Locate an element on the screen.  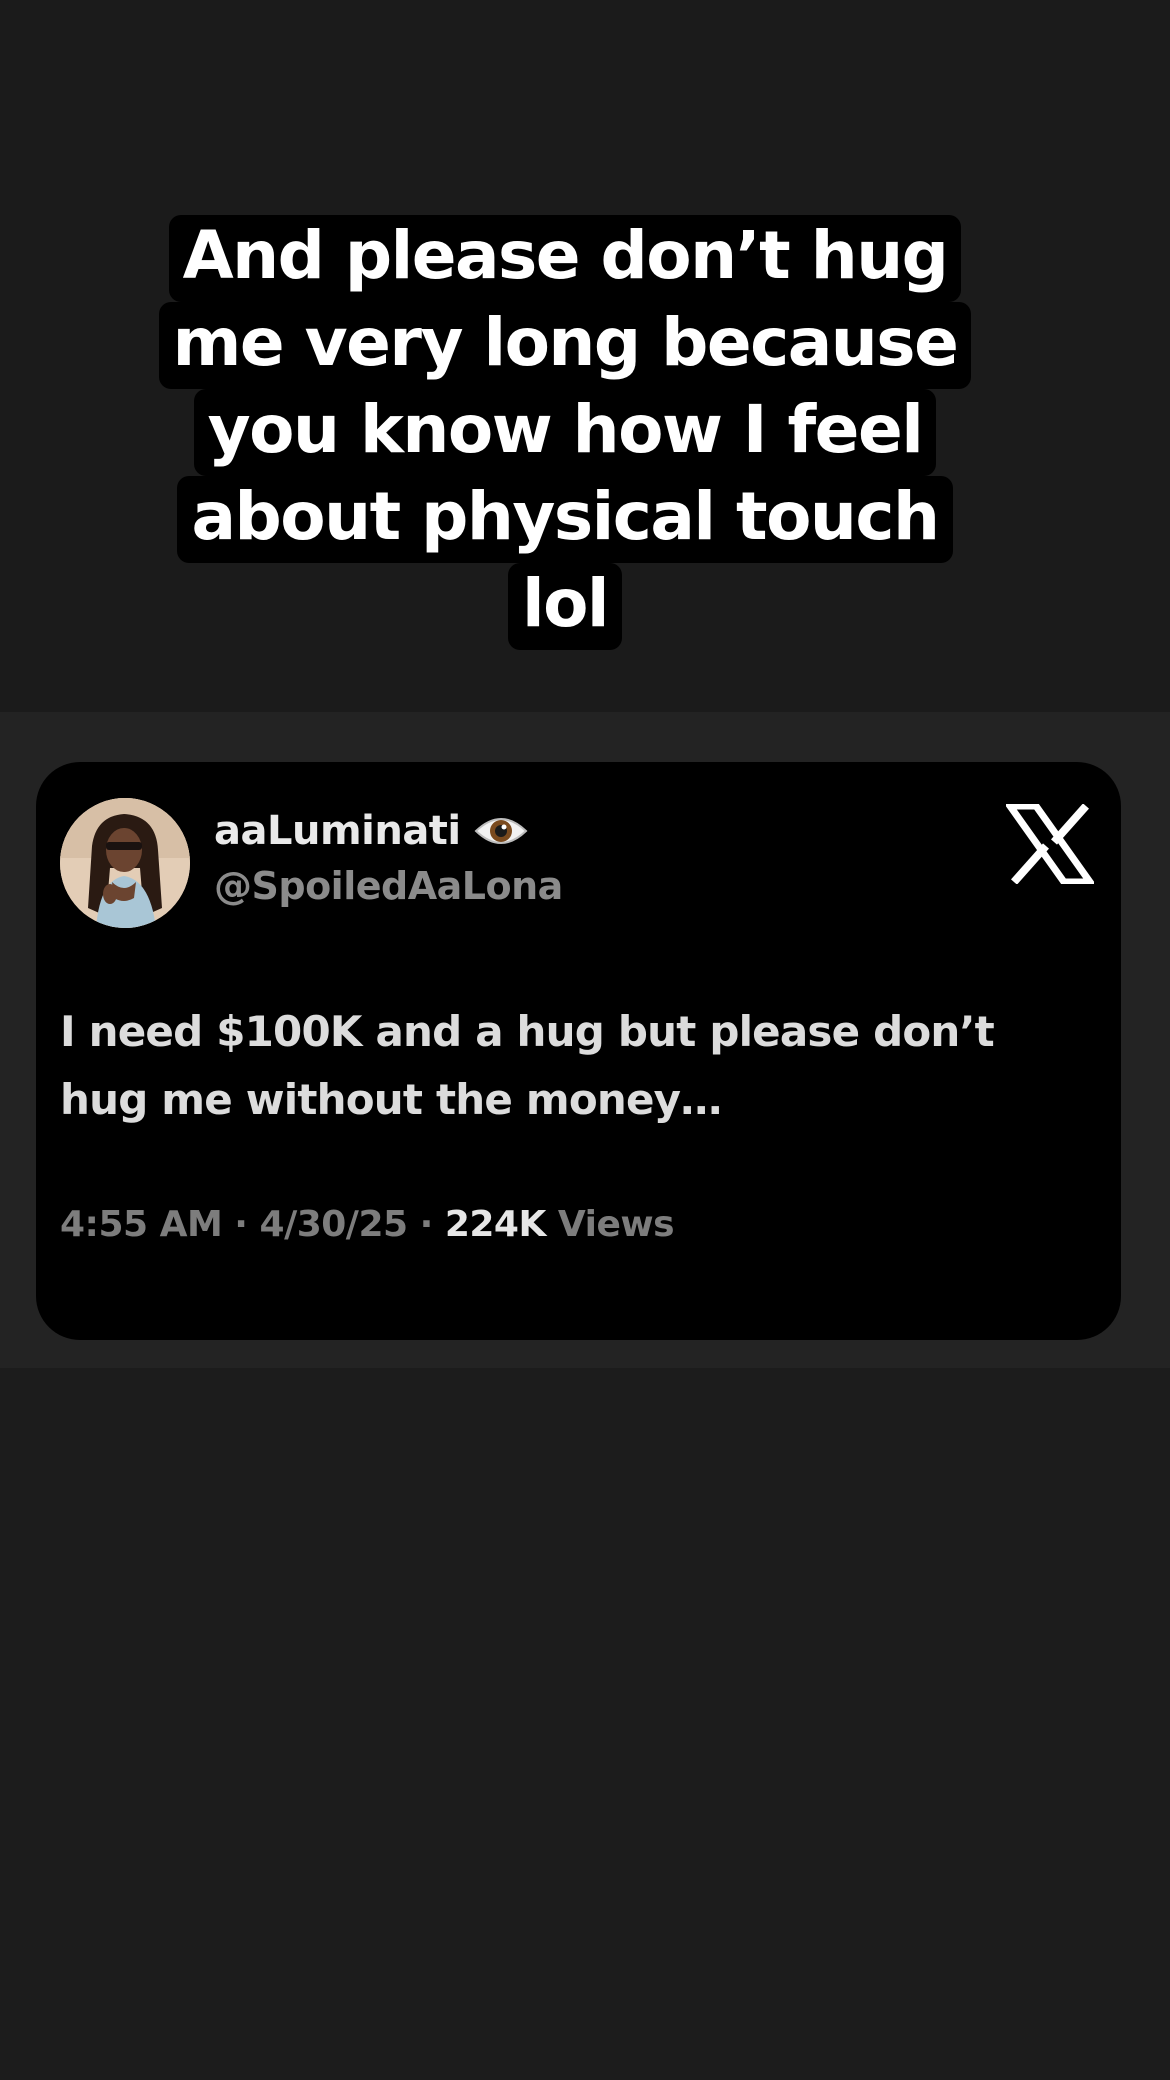
caption-text-line-1: And please don’t hug is located at coordinates (565, 258).